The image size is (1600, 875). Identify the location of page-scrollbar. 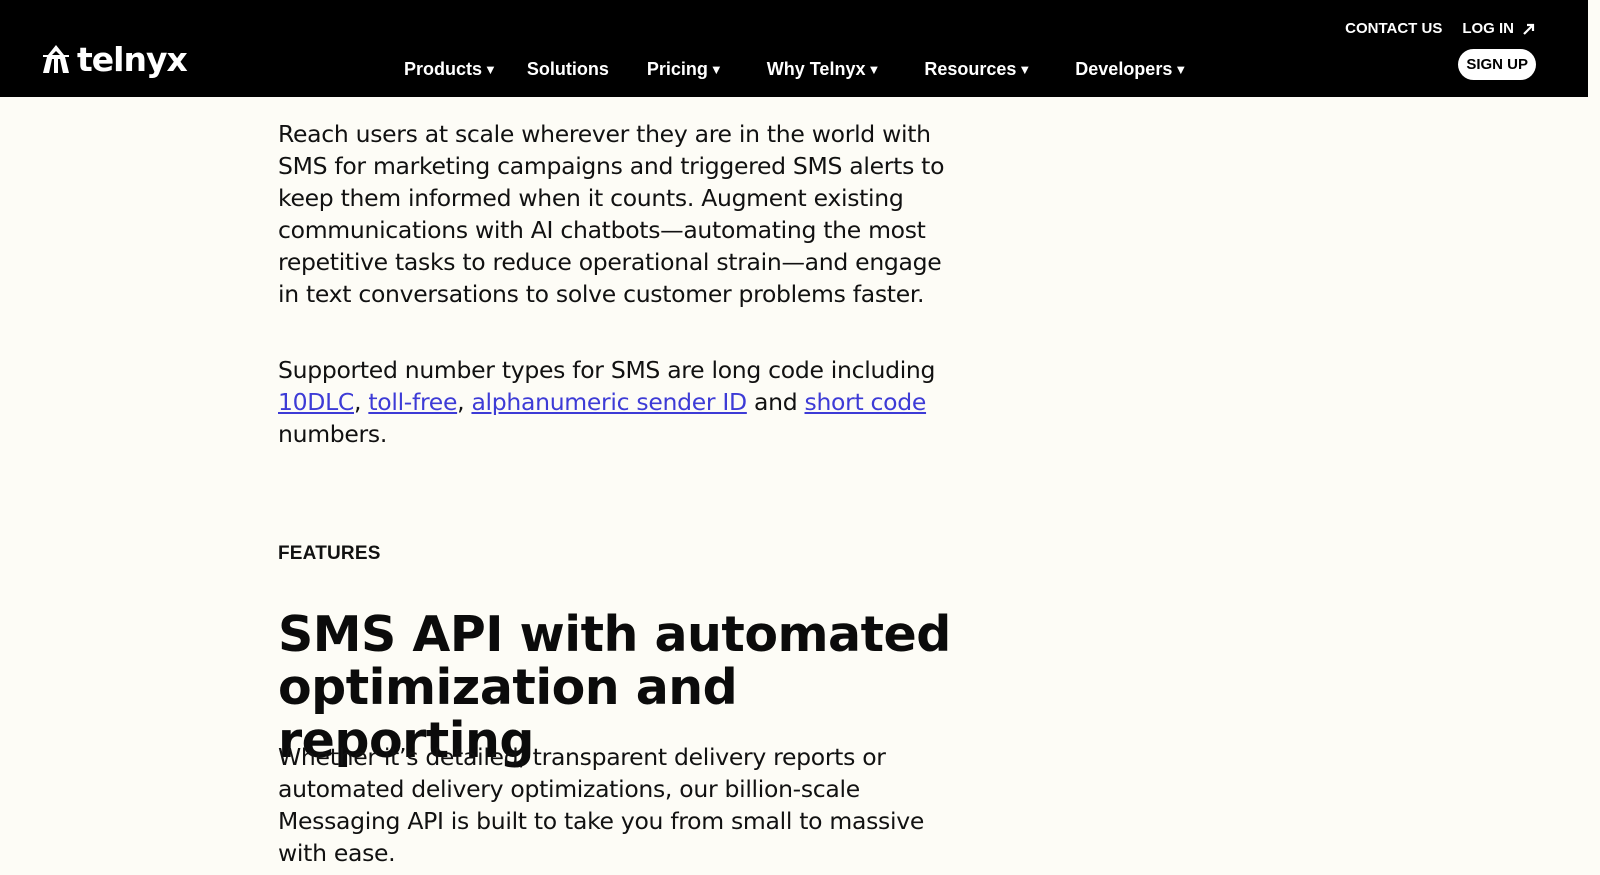
(1594, 437).